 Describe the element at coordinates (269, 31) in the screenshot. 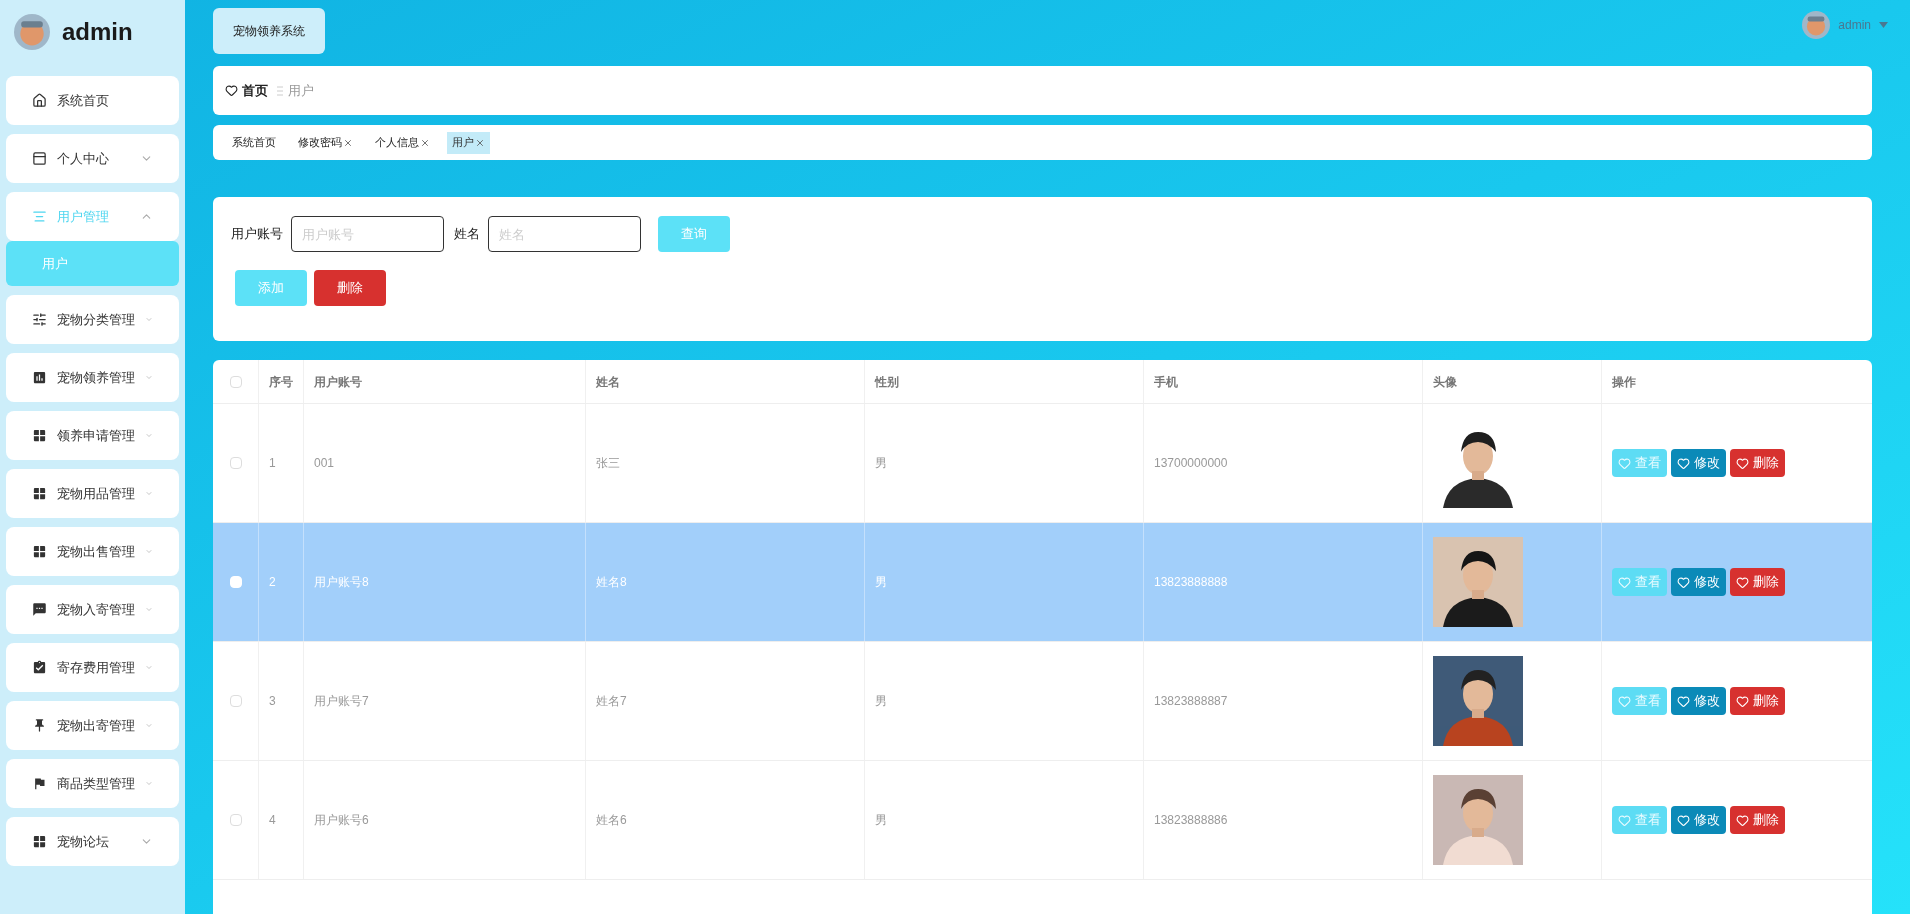

I see `system-title: 宠物领养系统` at that location.